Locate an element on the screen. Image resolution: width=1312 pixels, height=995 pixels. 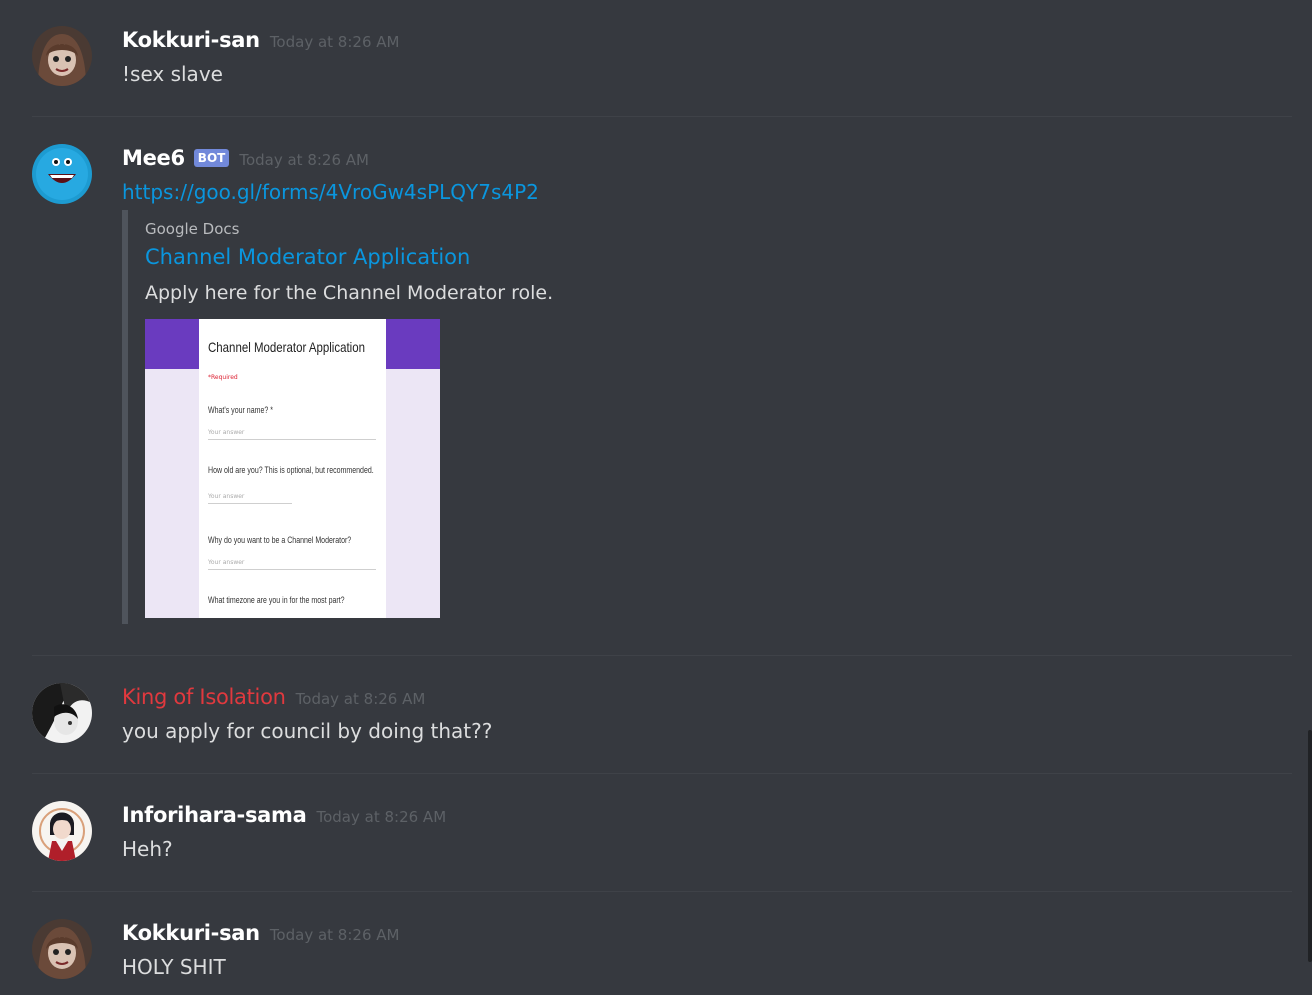
form-question: What's your name? * is located at coordinates (240, 410).